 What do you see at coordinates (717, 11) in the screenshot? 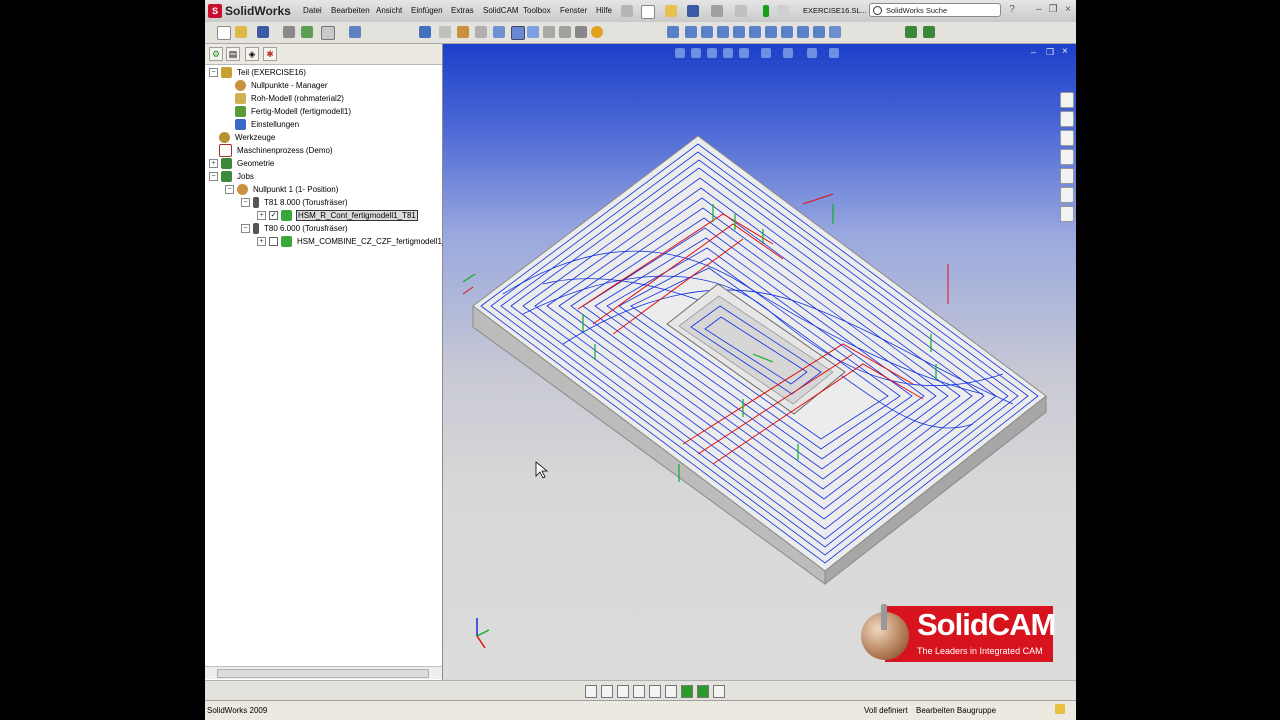
I see `print-icon` at bounding box center [717, 11].